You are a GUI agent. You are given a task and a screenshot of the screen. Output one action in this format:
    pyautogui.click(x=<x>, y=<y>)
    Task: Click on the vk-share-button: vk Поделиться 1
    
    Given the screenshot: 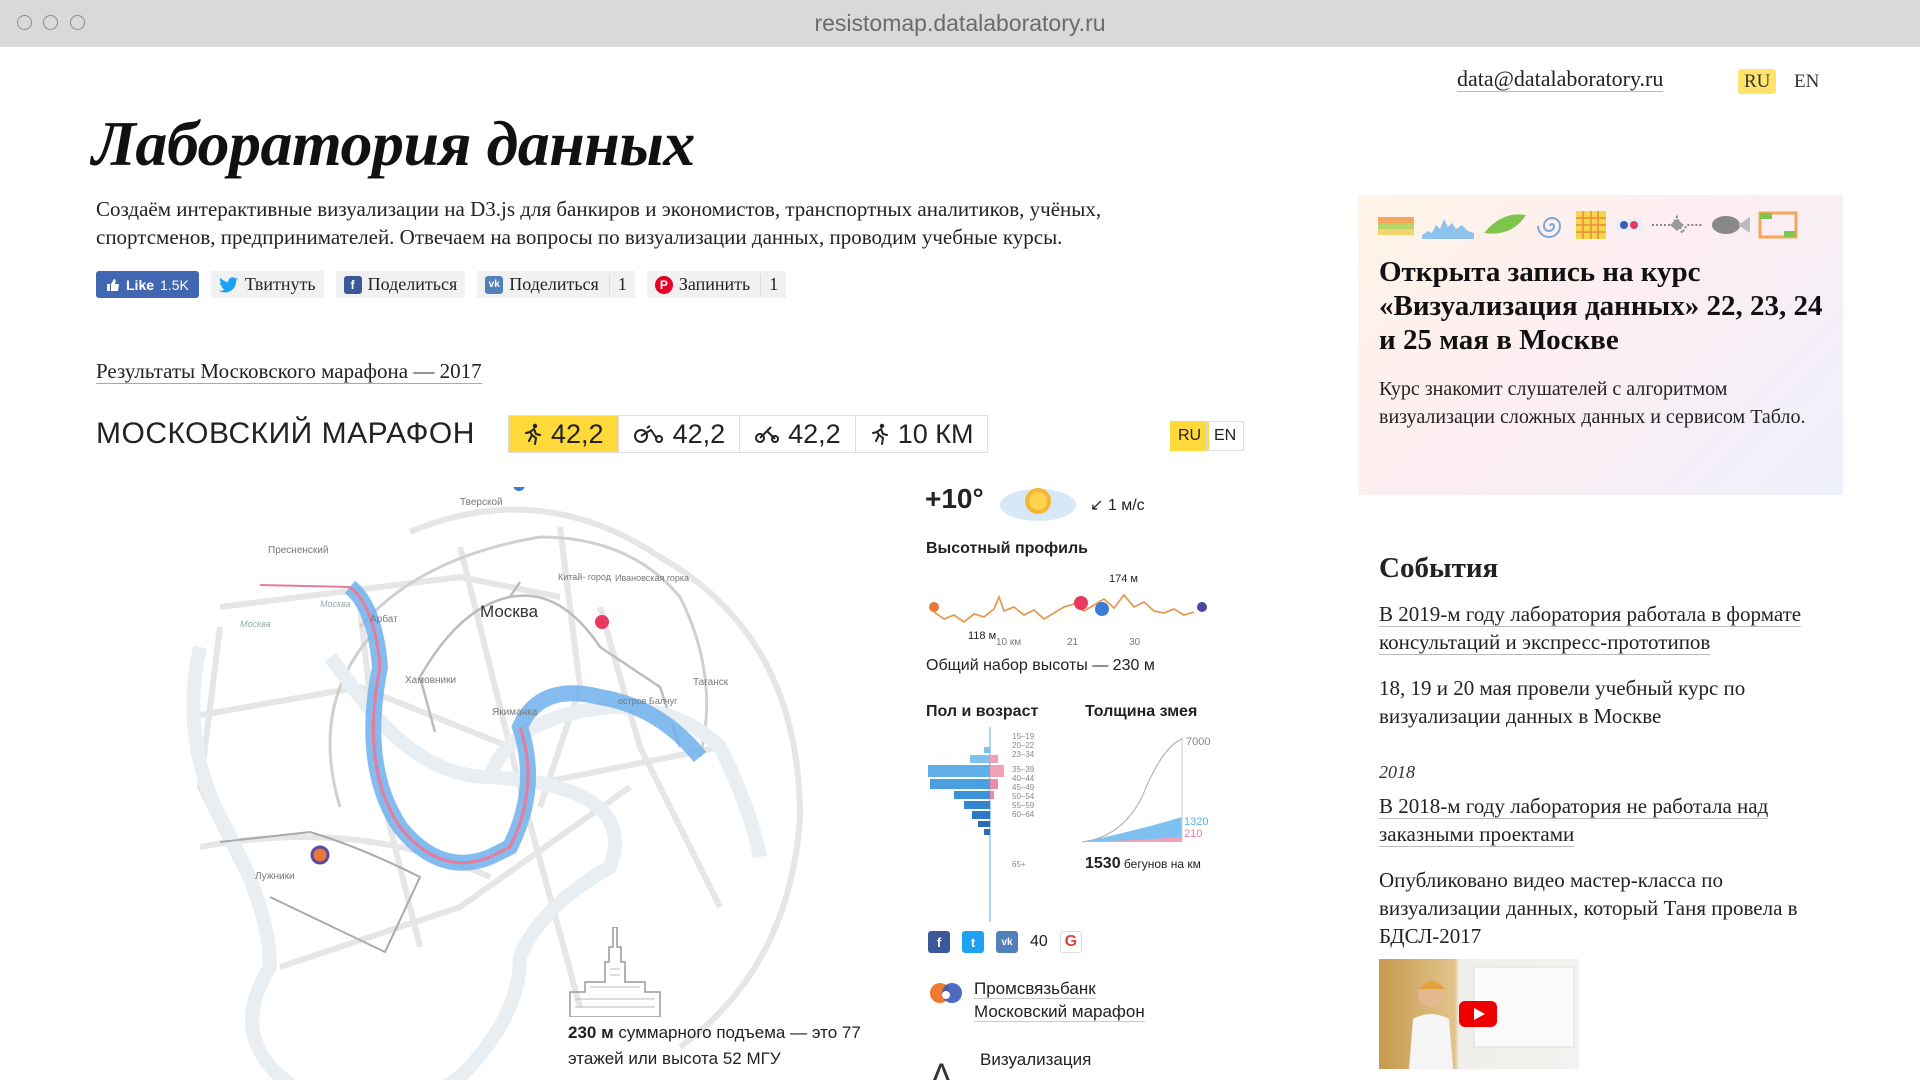 What is the action you would take?
    pyautogui.click(x=556, y=284)
    